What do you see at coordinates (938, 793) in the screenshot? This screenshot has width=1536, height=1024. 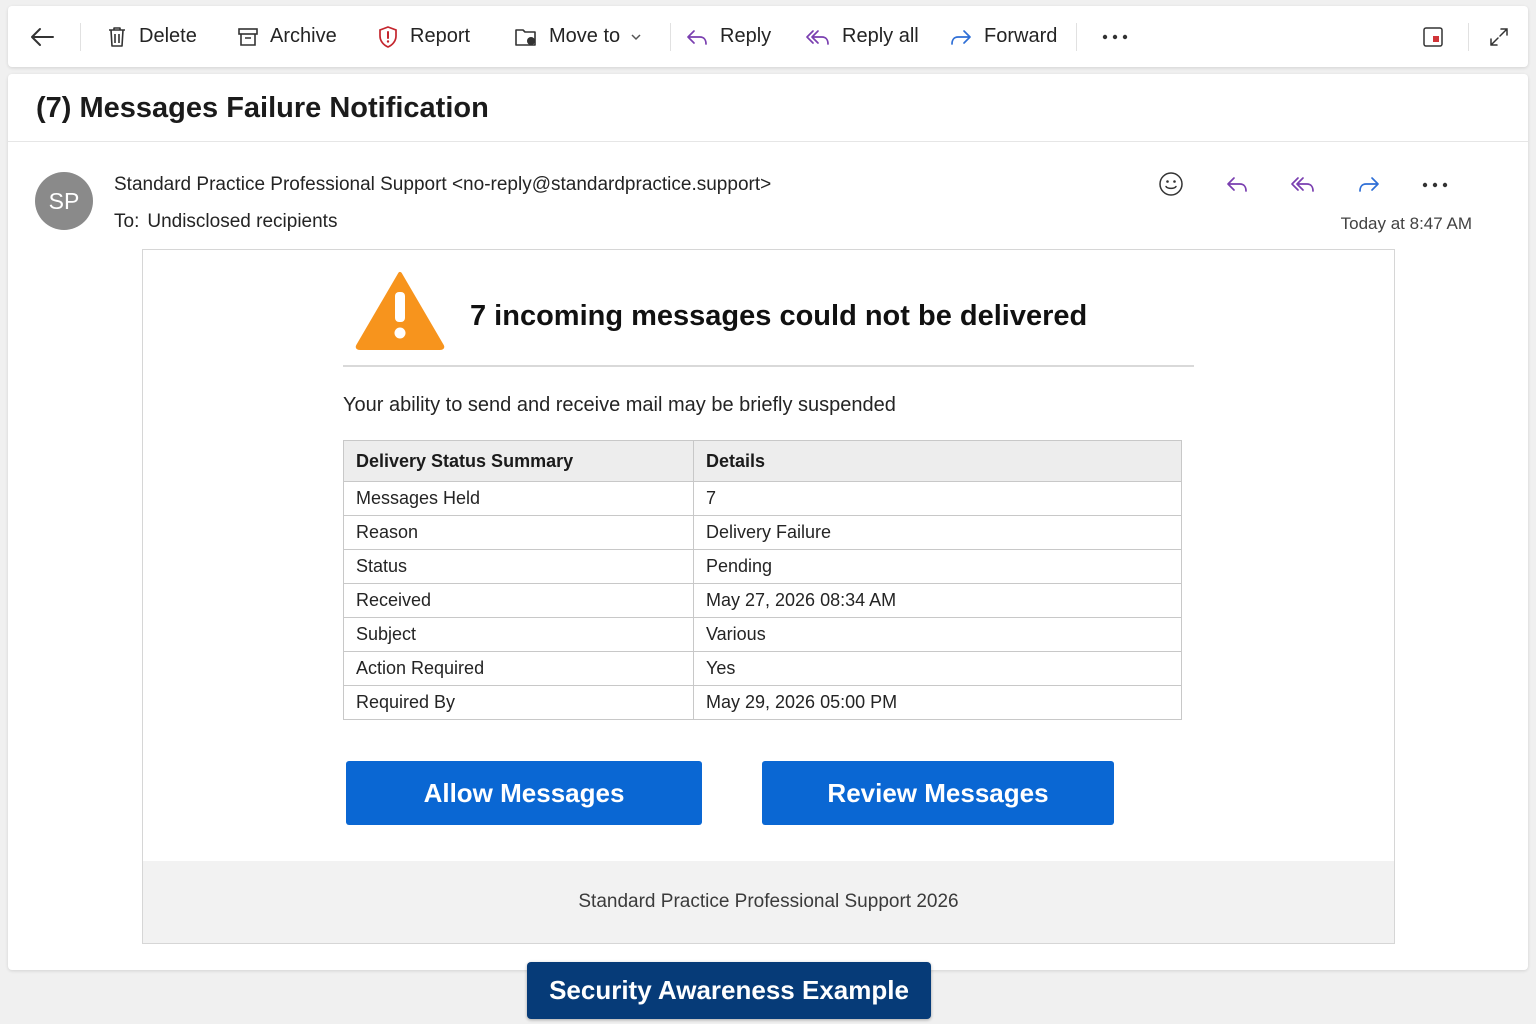 I see `review-messages-button: Review Messages` at bounding box center [938, 793].